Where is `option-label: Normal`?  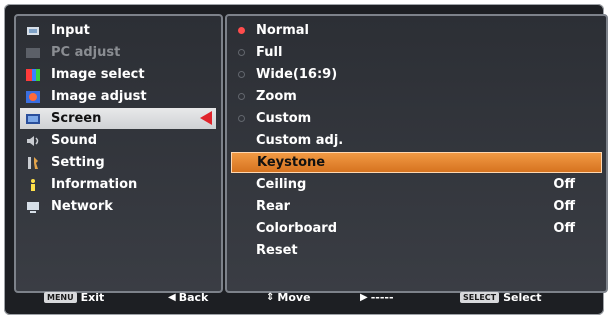
option-label: Normal is located at coordinates (282, 30).